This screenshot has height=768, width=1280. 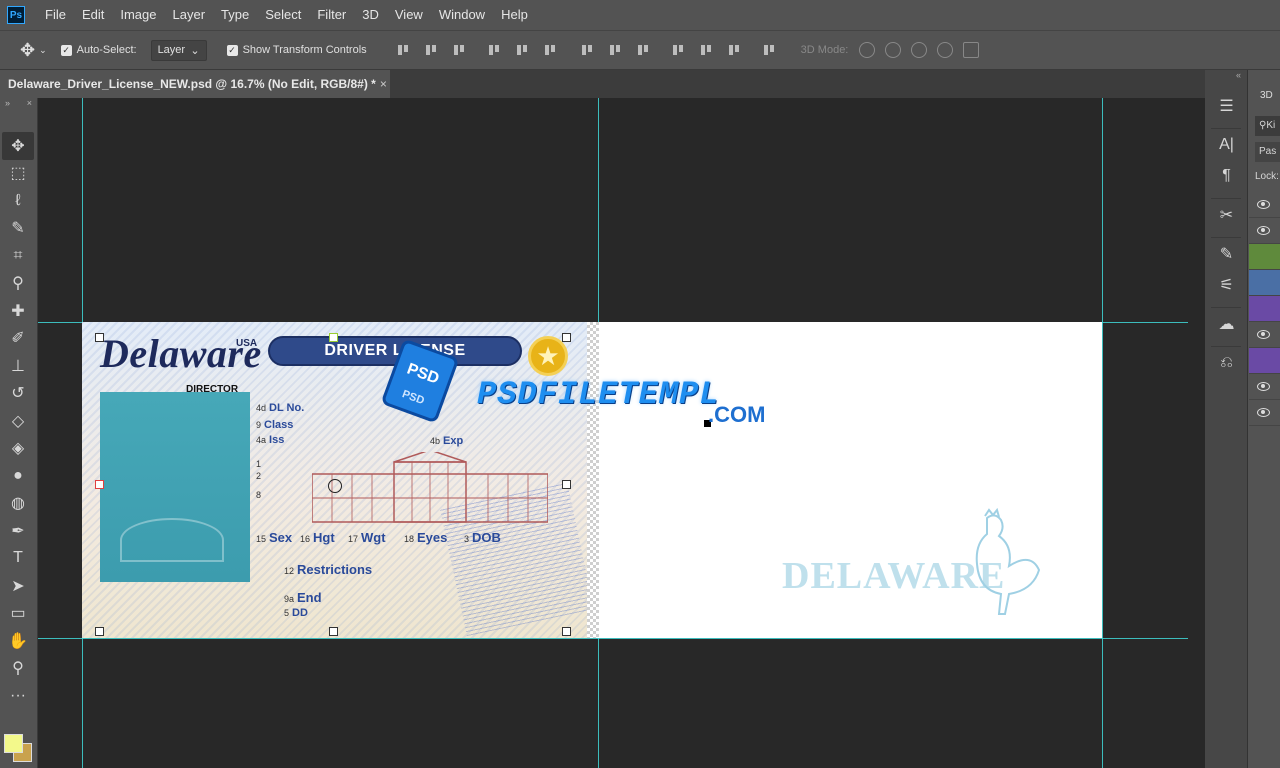 What do you see at coordinates (971, 50) in the screenshot?
I see `3d-camera-icon` at bounding box center [971, 50].